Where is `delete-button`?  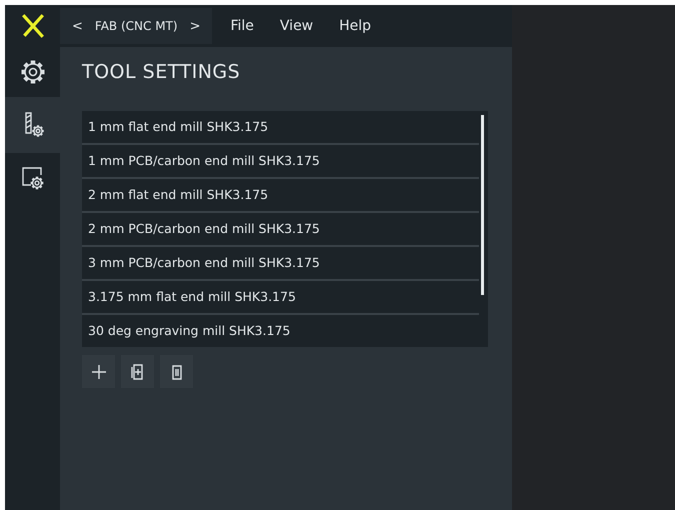 delete-button is located at coordinates (176, 371).